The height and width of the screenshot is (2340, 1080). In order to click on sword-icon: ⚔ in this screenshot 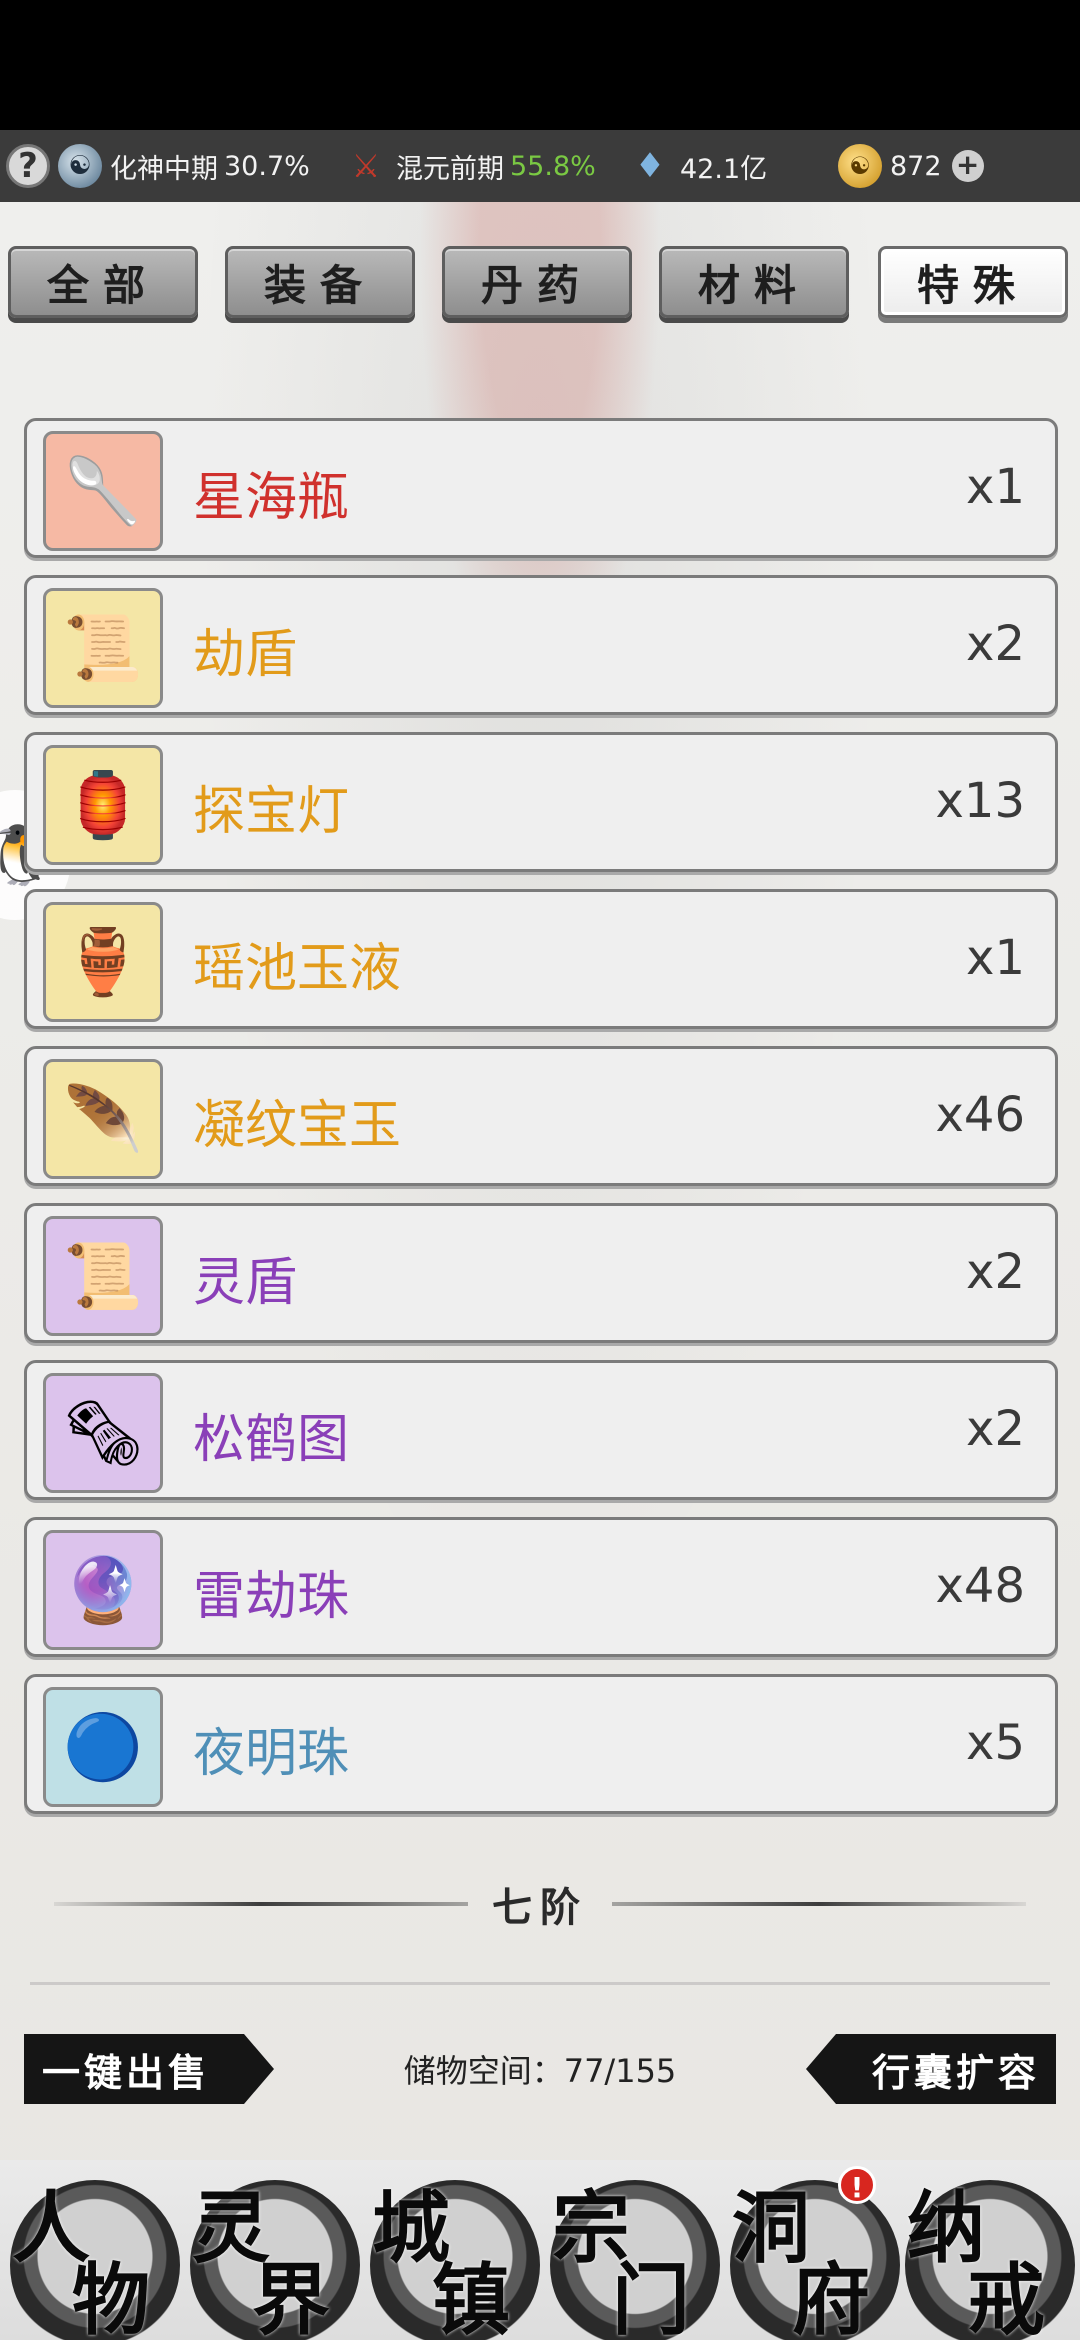, I will do `click(366, 166)`.